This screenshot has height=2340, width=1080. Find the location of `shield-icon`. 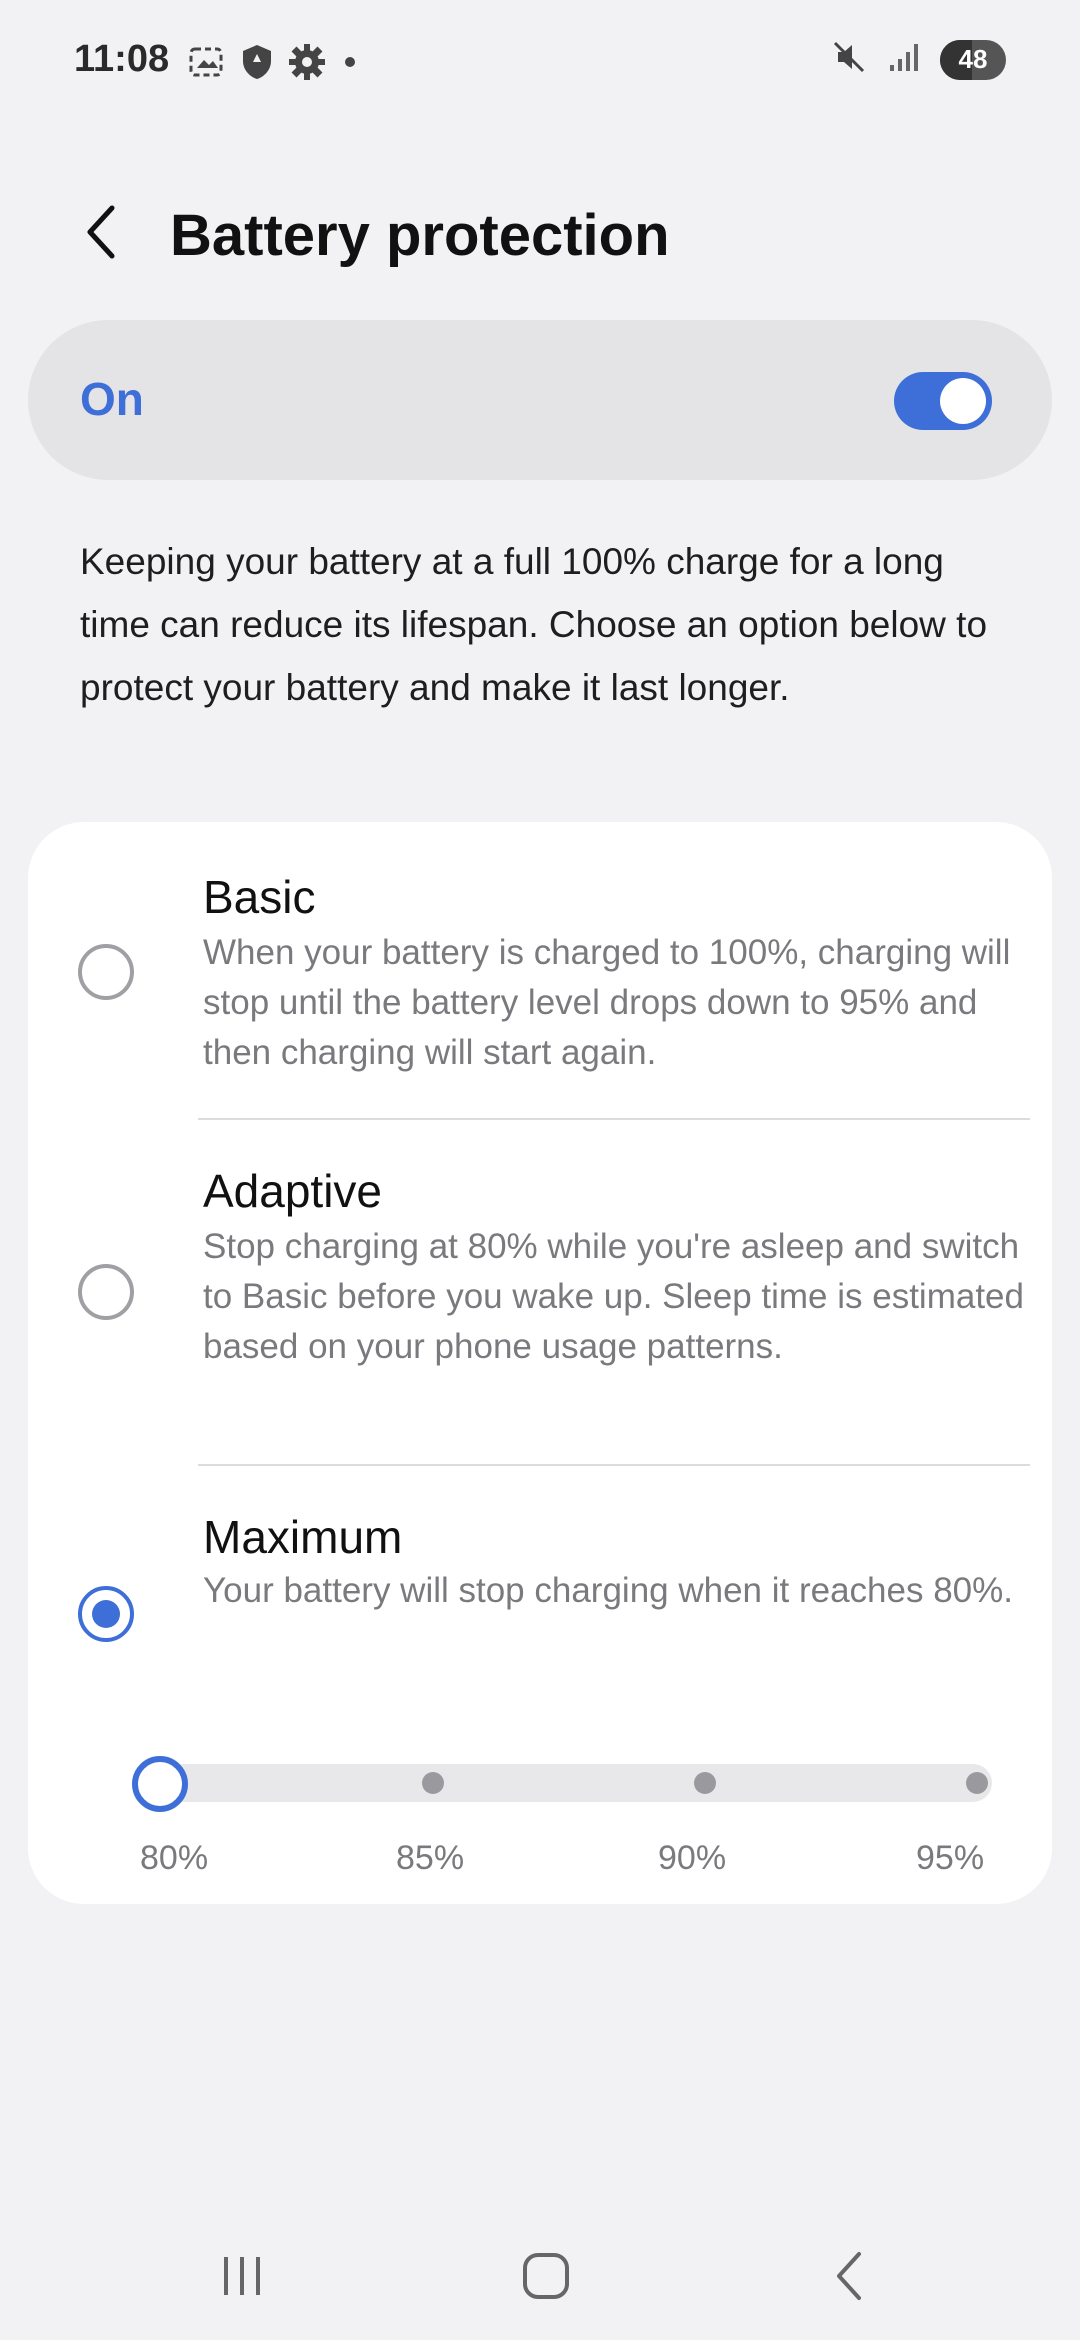

shield-icon is located at coordinates (257, 64).